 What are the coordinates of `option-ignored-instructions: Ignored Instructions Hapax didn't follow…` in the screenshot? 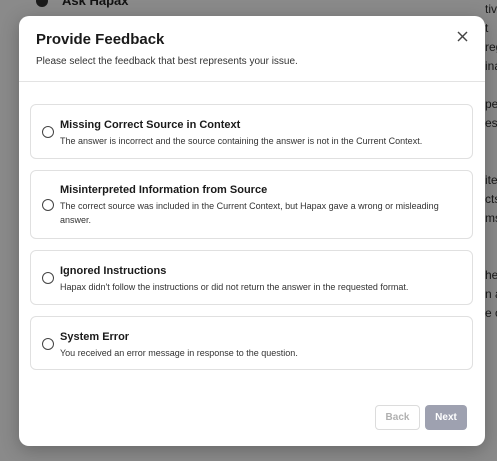 It's located at (251, 277).